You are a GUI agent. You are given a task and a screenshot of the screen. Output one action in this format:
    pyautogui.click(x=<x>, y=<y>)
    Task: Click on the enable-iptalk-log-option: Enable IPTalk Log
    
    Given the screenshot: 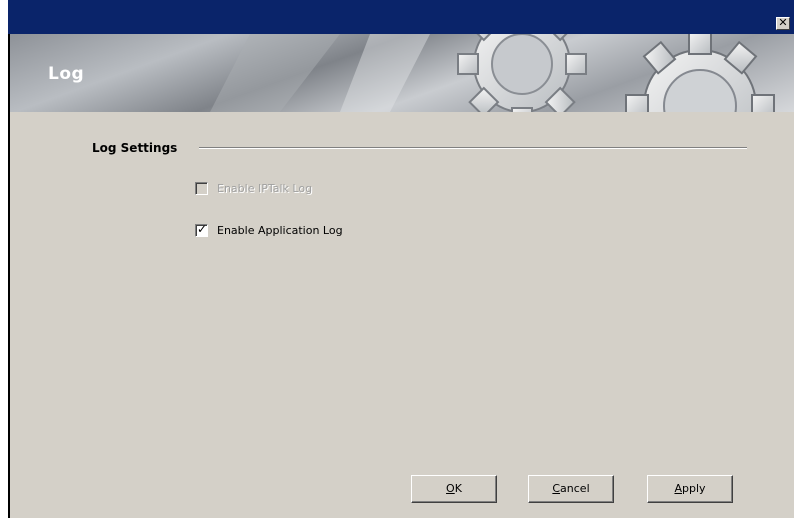 What is the action you would take?
    pyautogui.click(x=253, y=188)
    